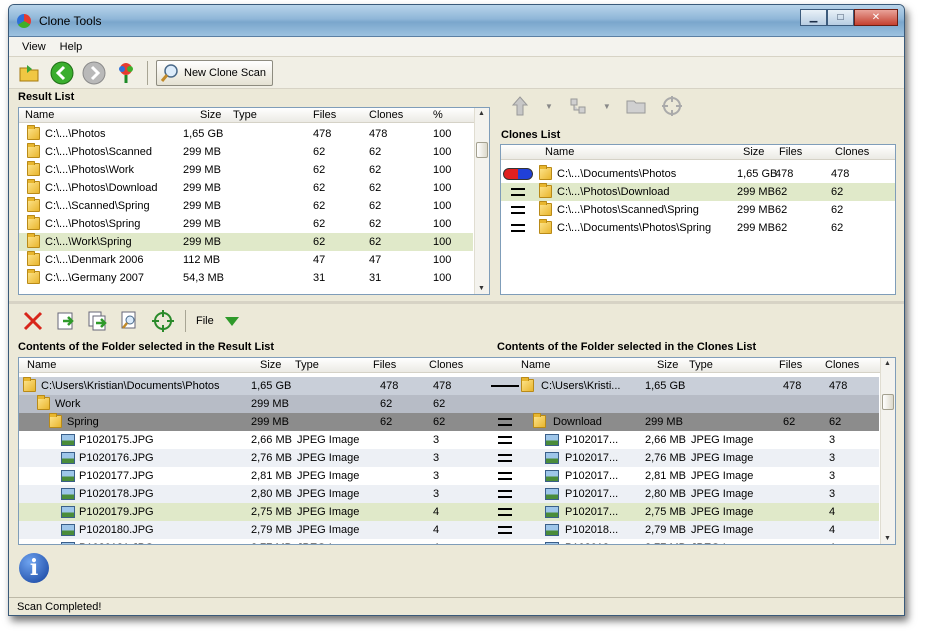  Describe the element at coordinates (41, 365) in the screenshot. I see `left-col-name: Name` at that location.